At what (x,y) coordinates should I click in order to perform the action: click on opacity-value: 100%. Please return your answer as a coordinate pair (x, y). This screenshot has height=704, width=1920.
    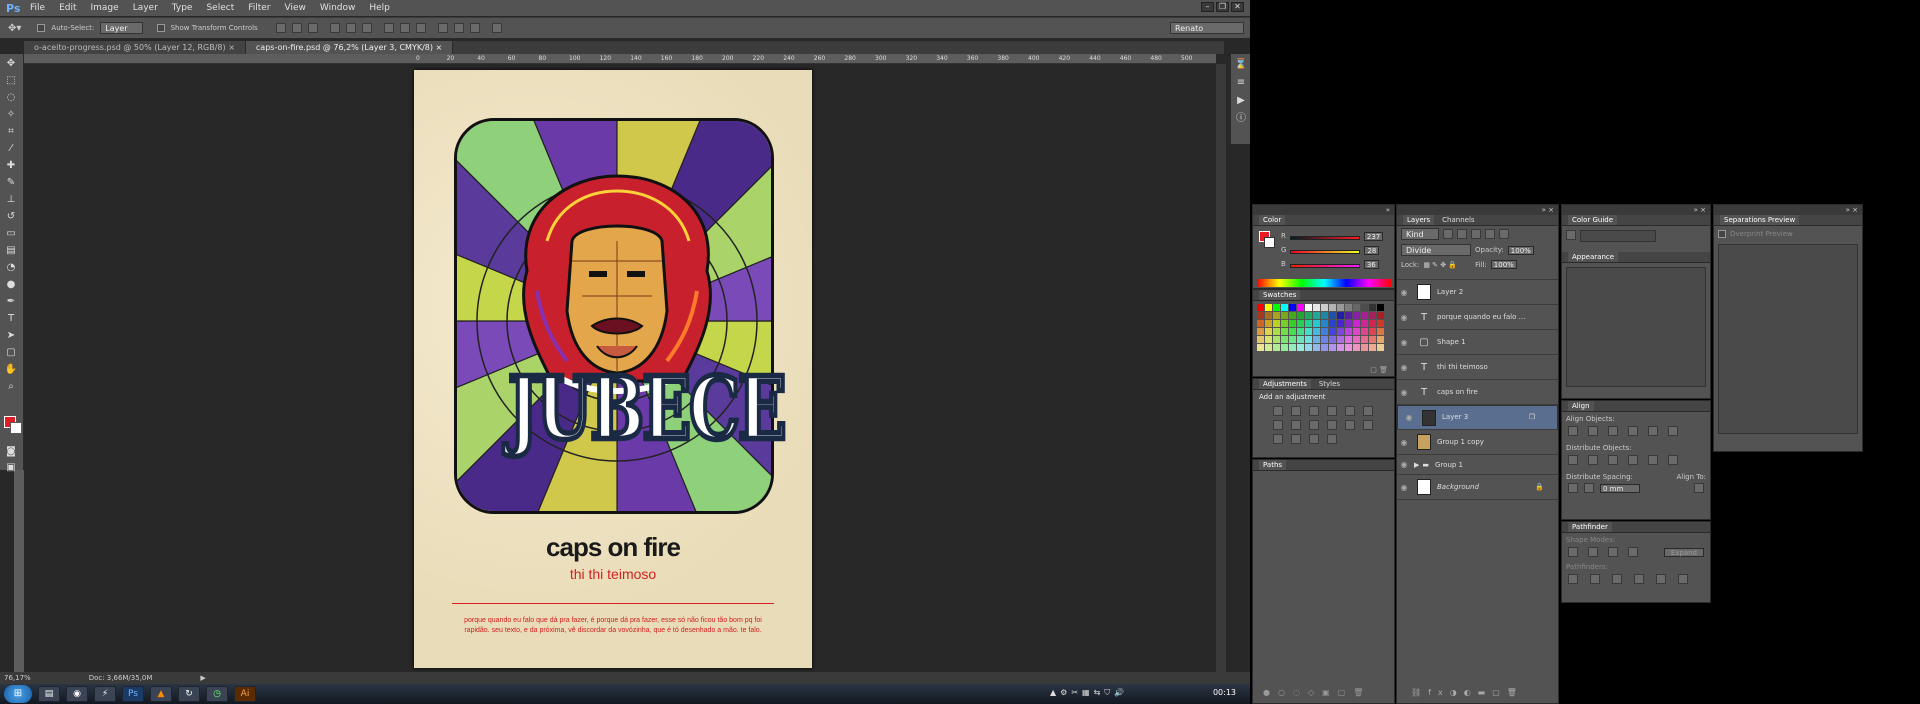
    Looking at the image, I should click on (1520, 250).